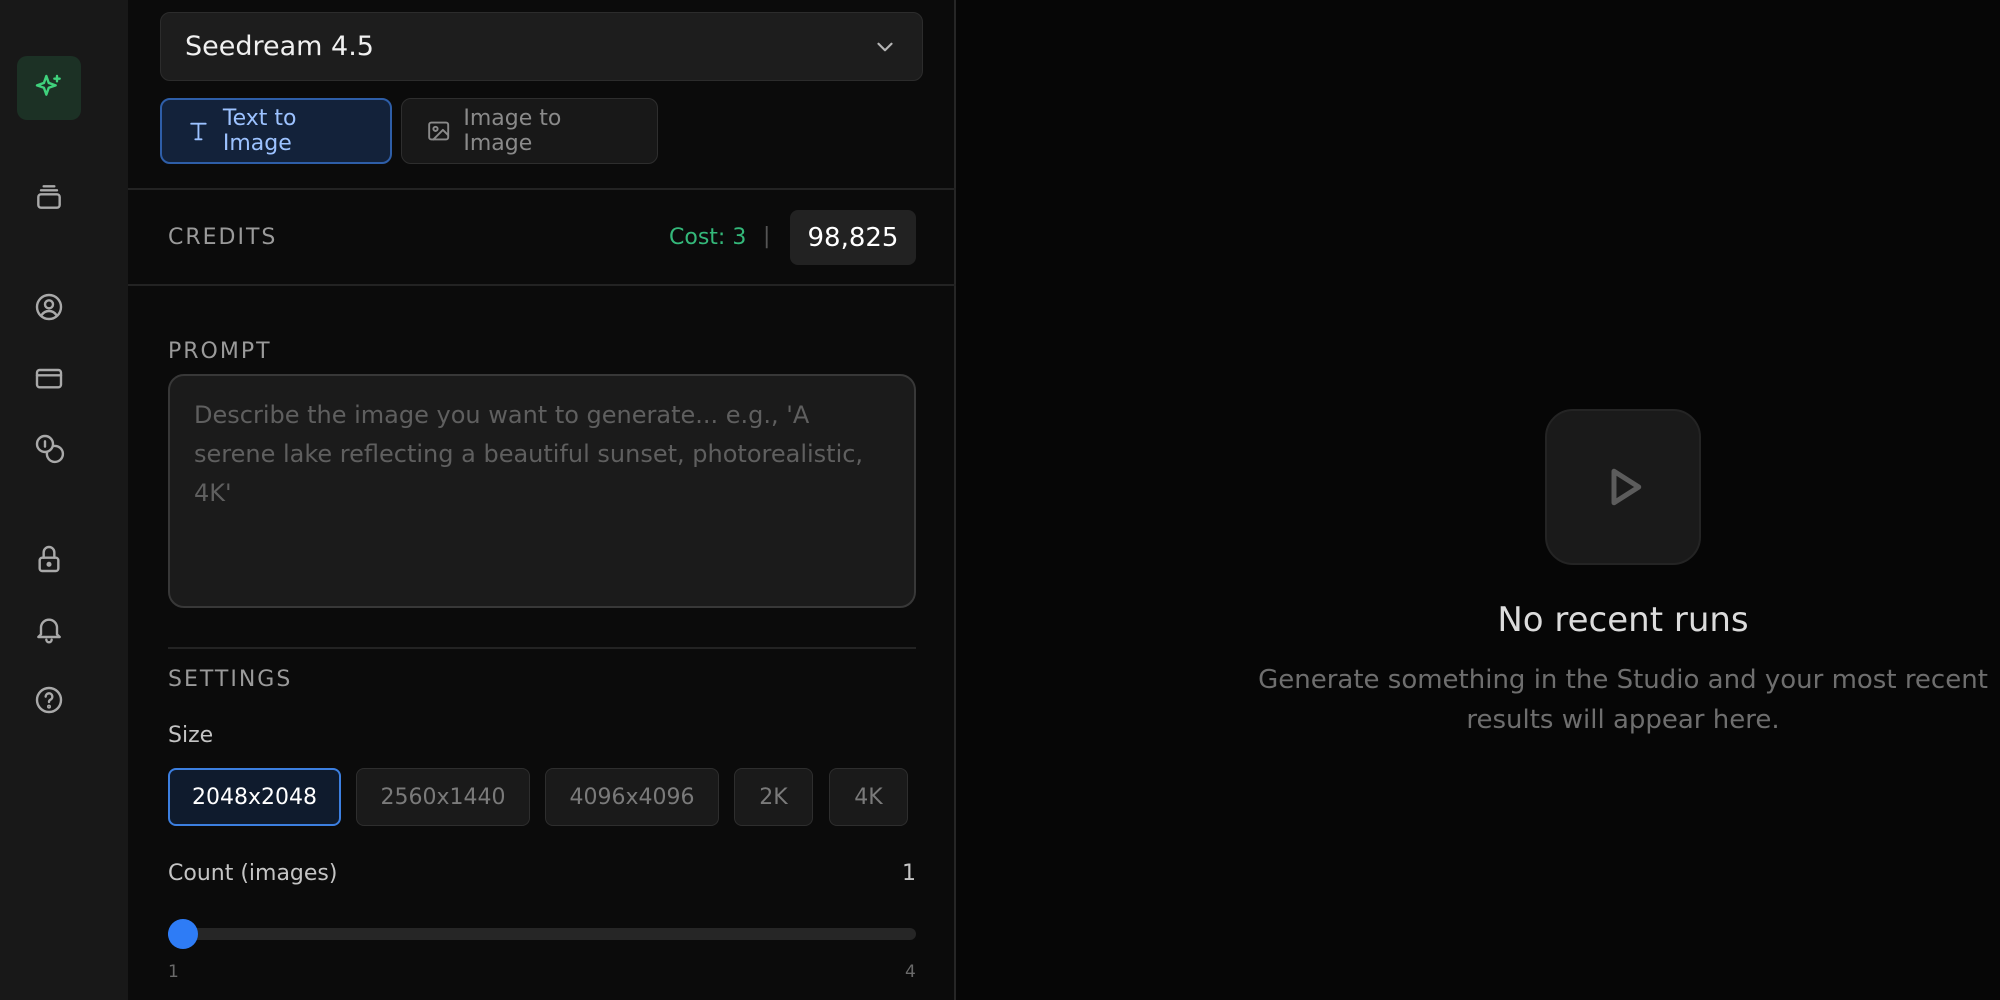 The width and height of the screenshot is (2000, 1000). I want to click on count-slider, so click(542, 934).